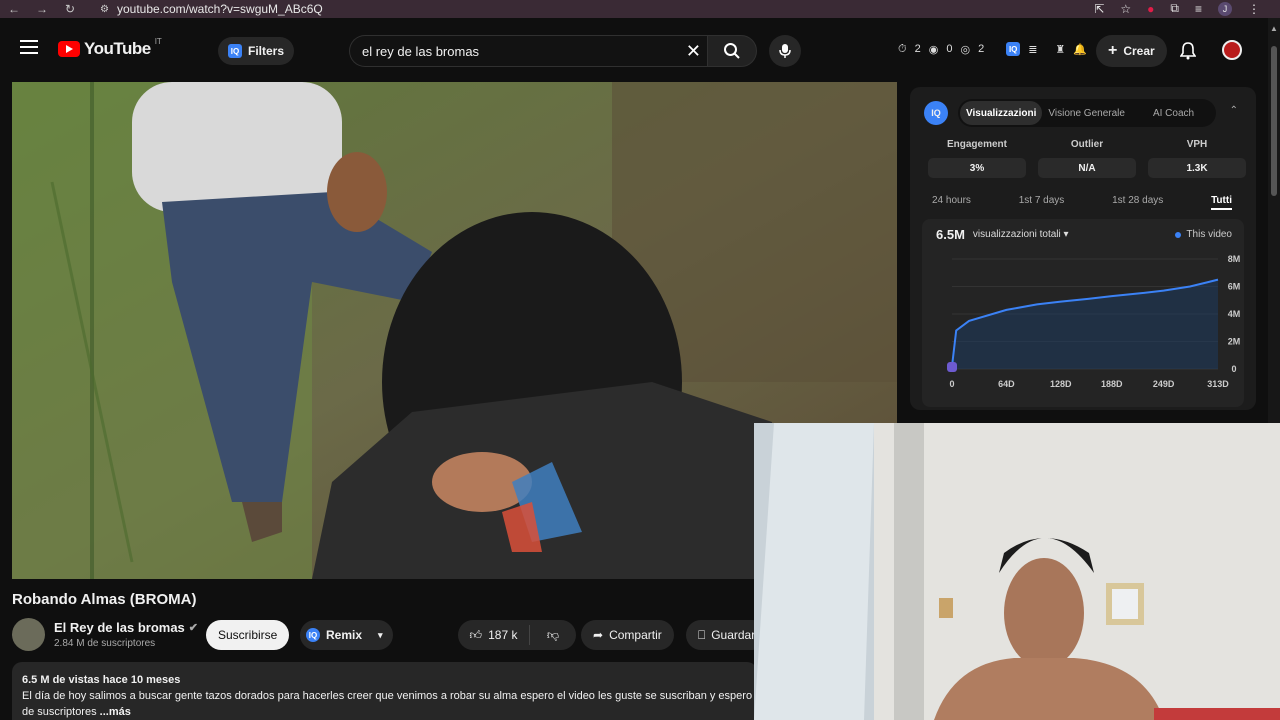 This screenshot has height=720, width=1280. Describe the element at coordinates (1234, 259) in the screenshot. I see `y-tick-label: 8M` at that location.